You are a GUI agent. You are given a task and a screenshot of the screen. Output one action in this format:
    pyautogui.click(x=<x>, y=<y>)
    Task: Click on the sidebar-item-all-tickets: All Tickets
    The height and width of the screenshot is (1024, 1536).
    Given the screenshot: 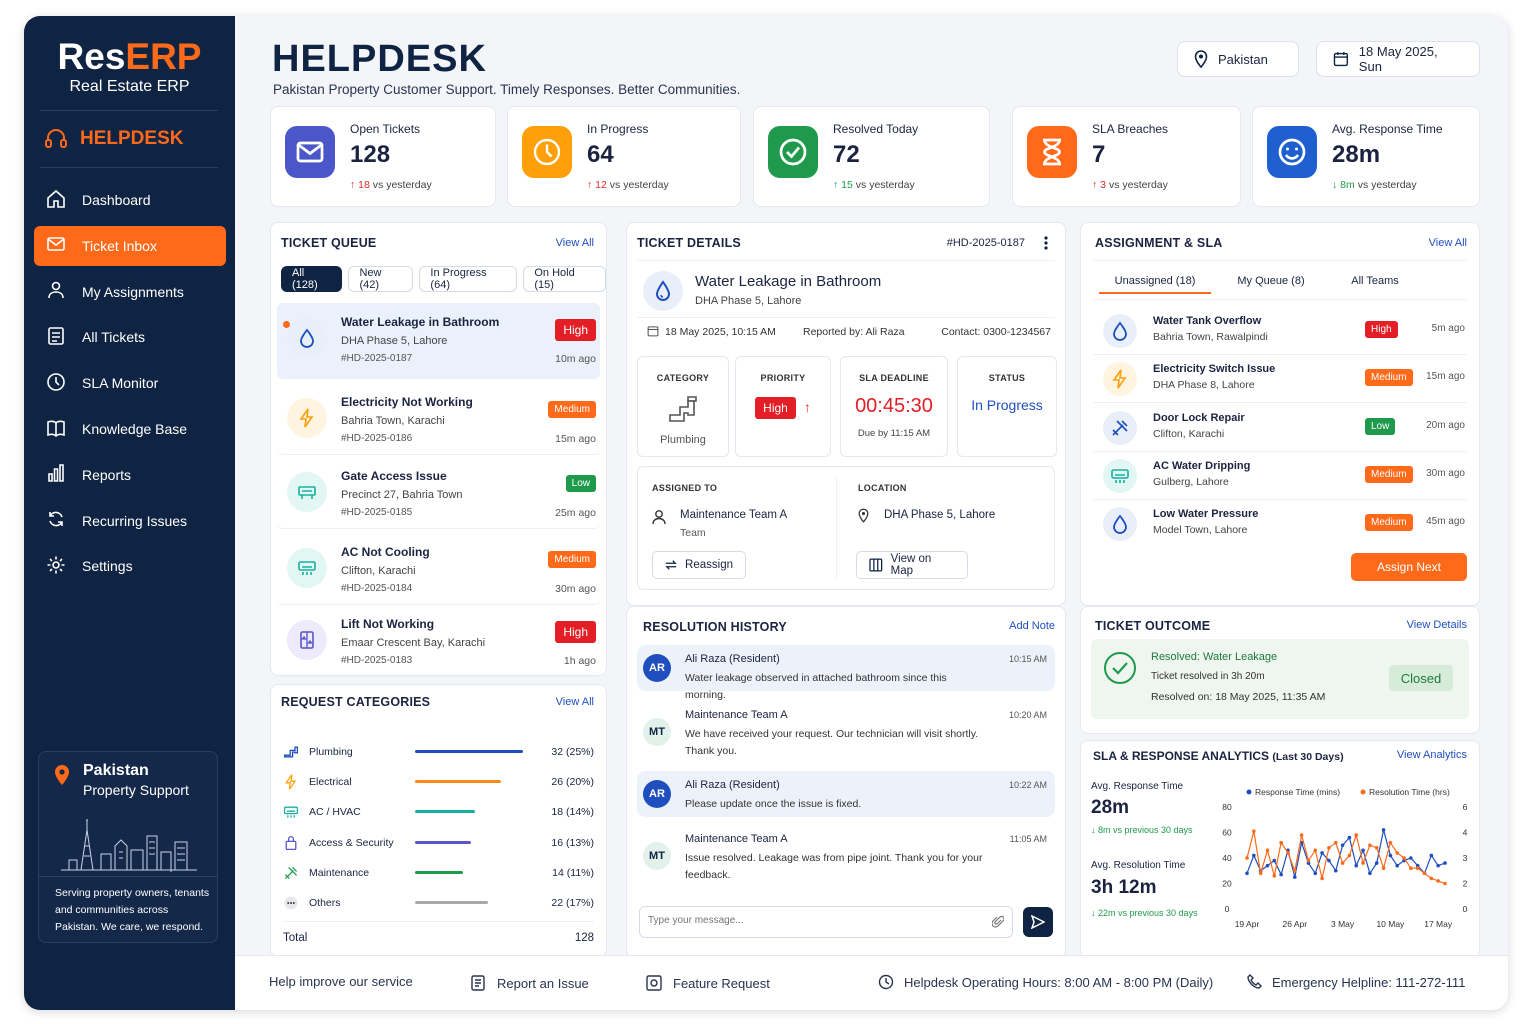 What is the action you would take?
    pyautogui.click(x=130, y=337)
    